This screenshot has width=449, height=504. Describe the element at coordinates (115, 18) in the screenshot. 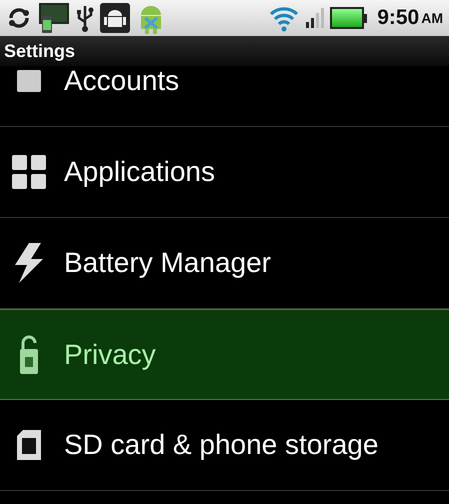

I see `android-icon` at that location.